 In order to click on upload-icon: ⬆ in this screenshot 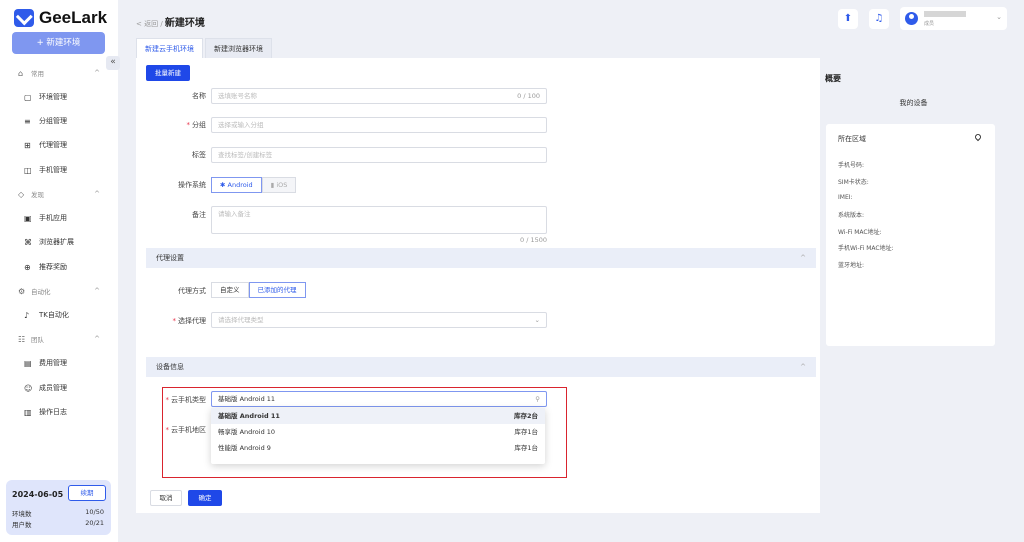, I will do `click(848, 19)`.